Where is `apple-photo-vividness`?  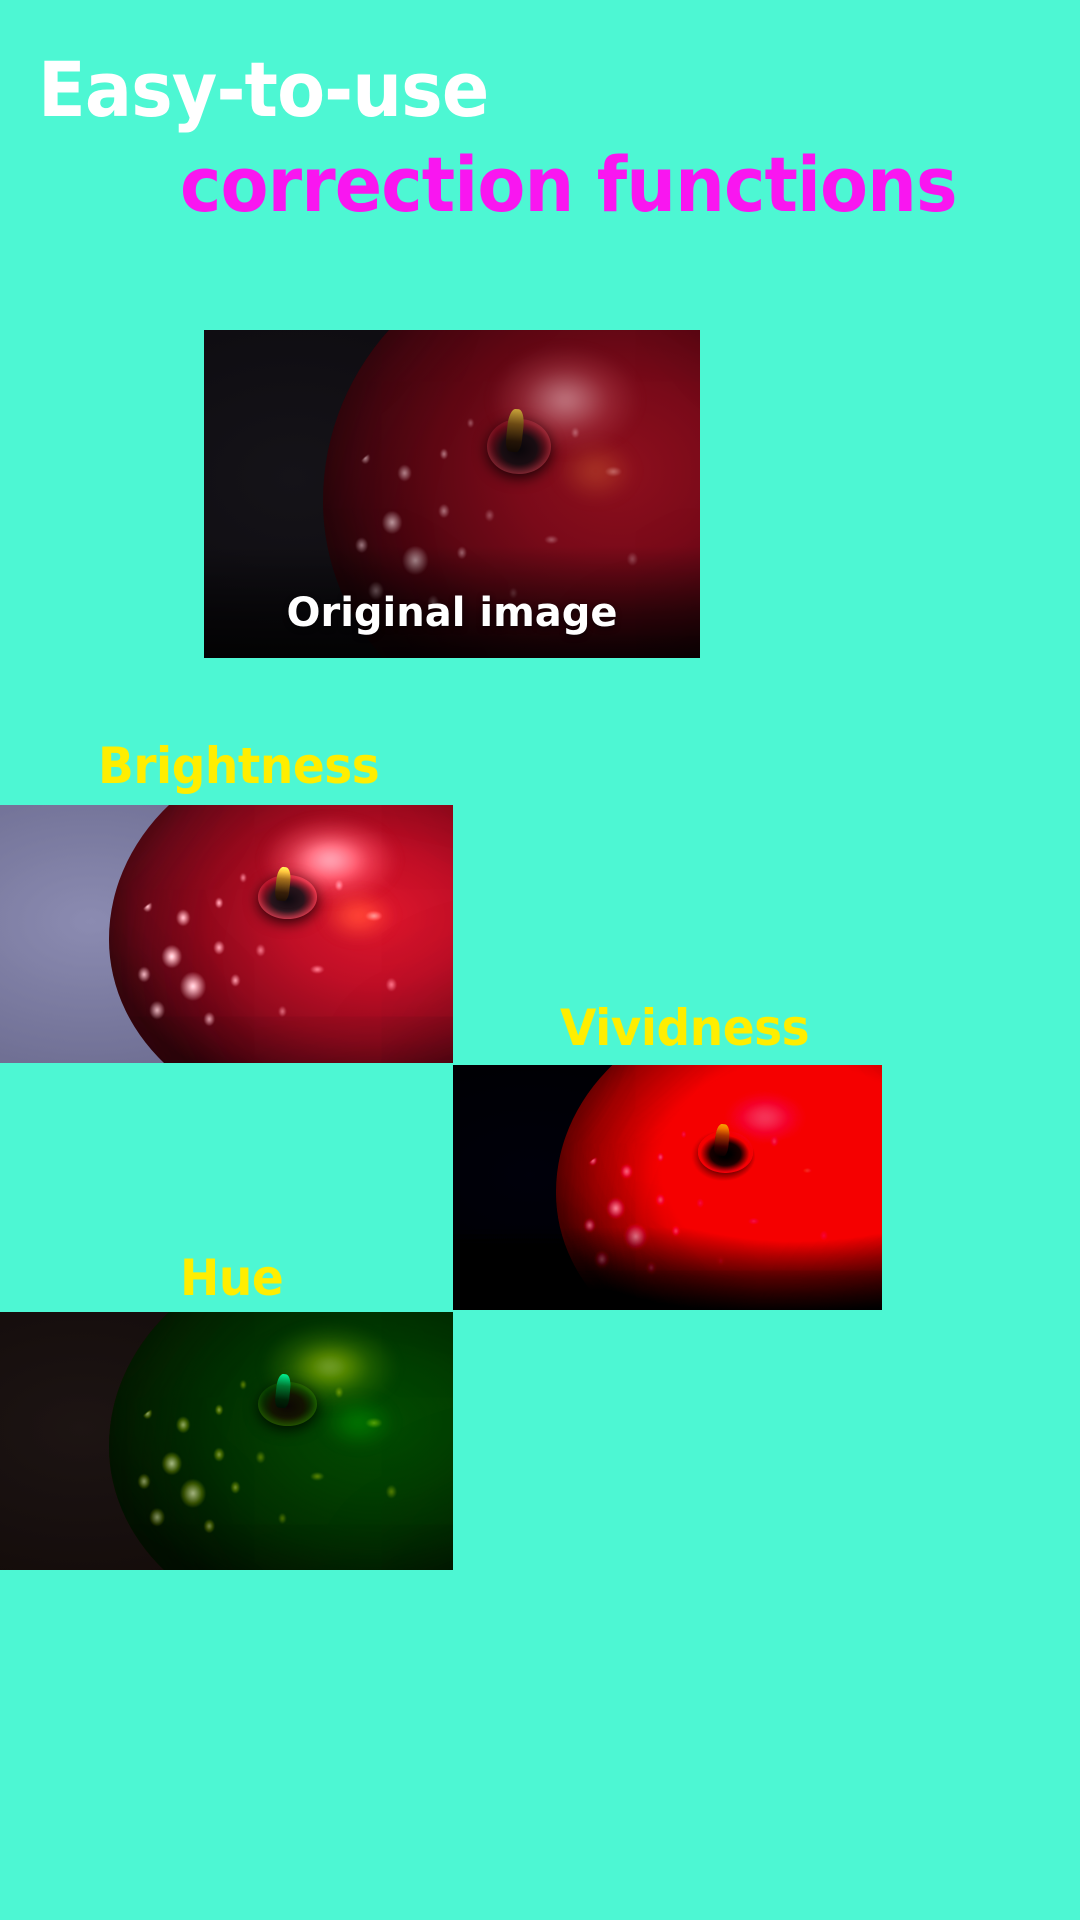
apple-photo-vividness is located at coordinates (667, 1187).